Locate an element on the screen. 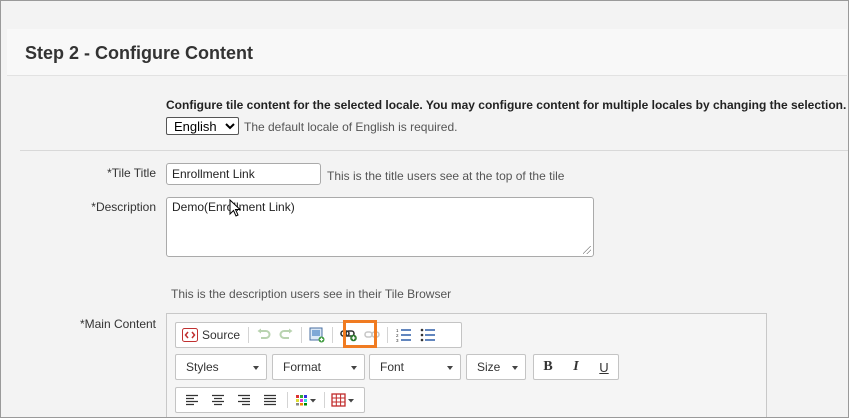  align-right-button is located at coordinates (244, 400).